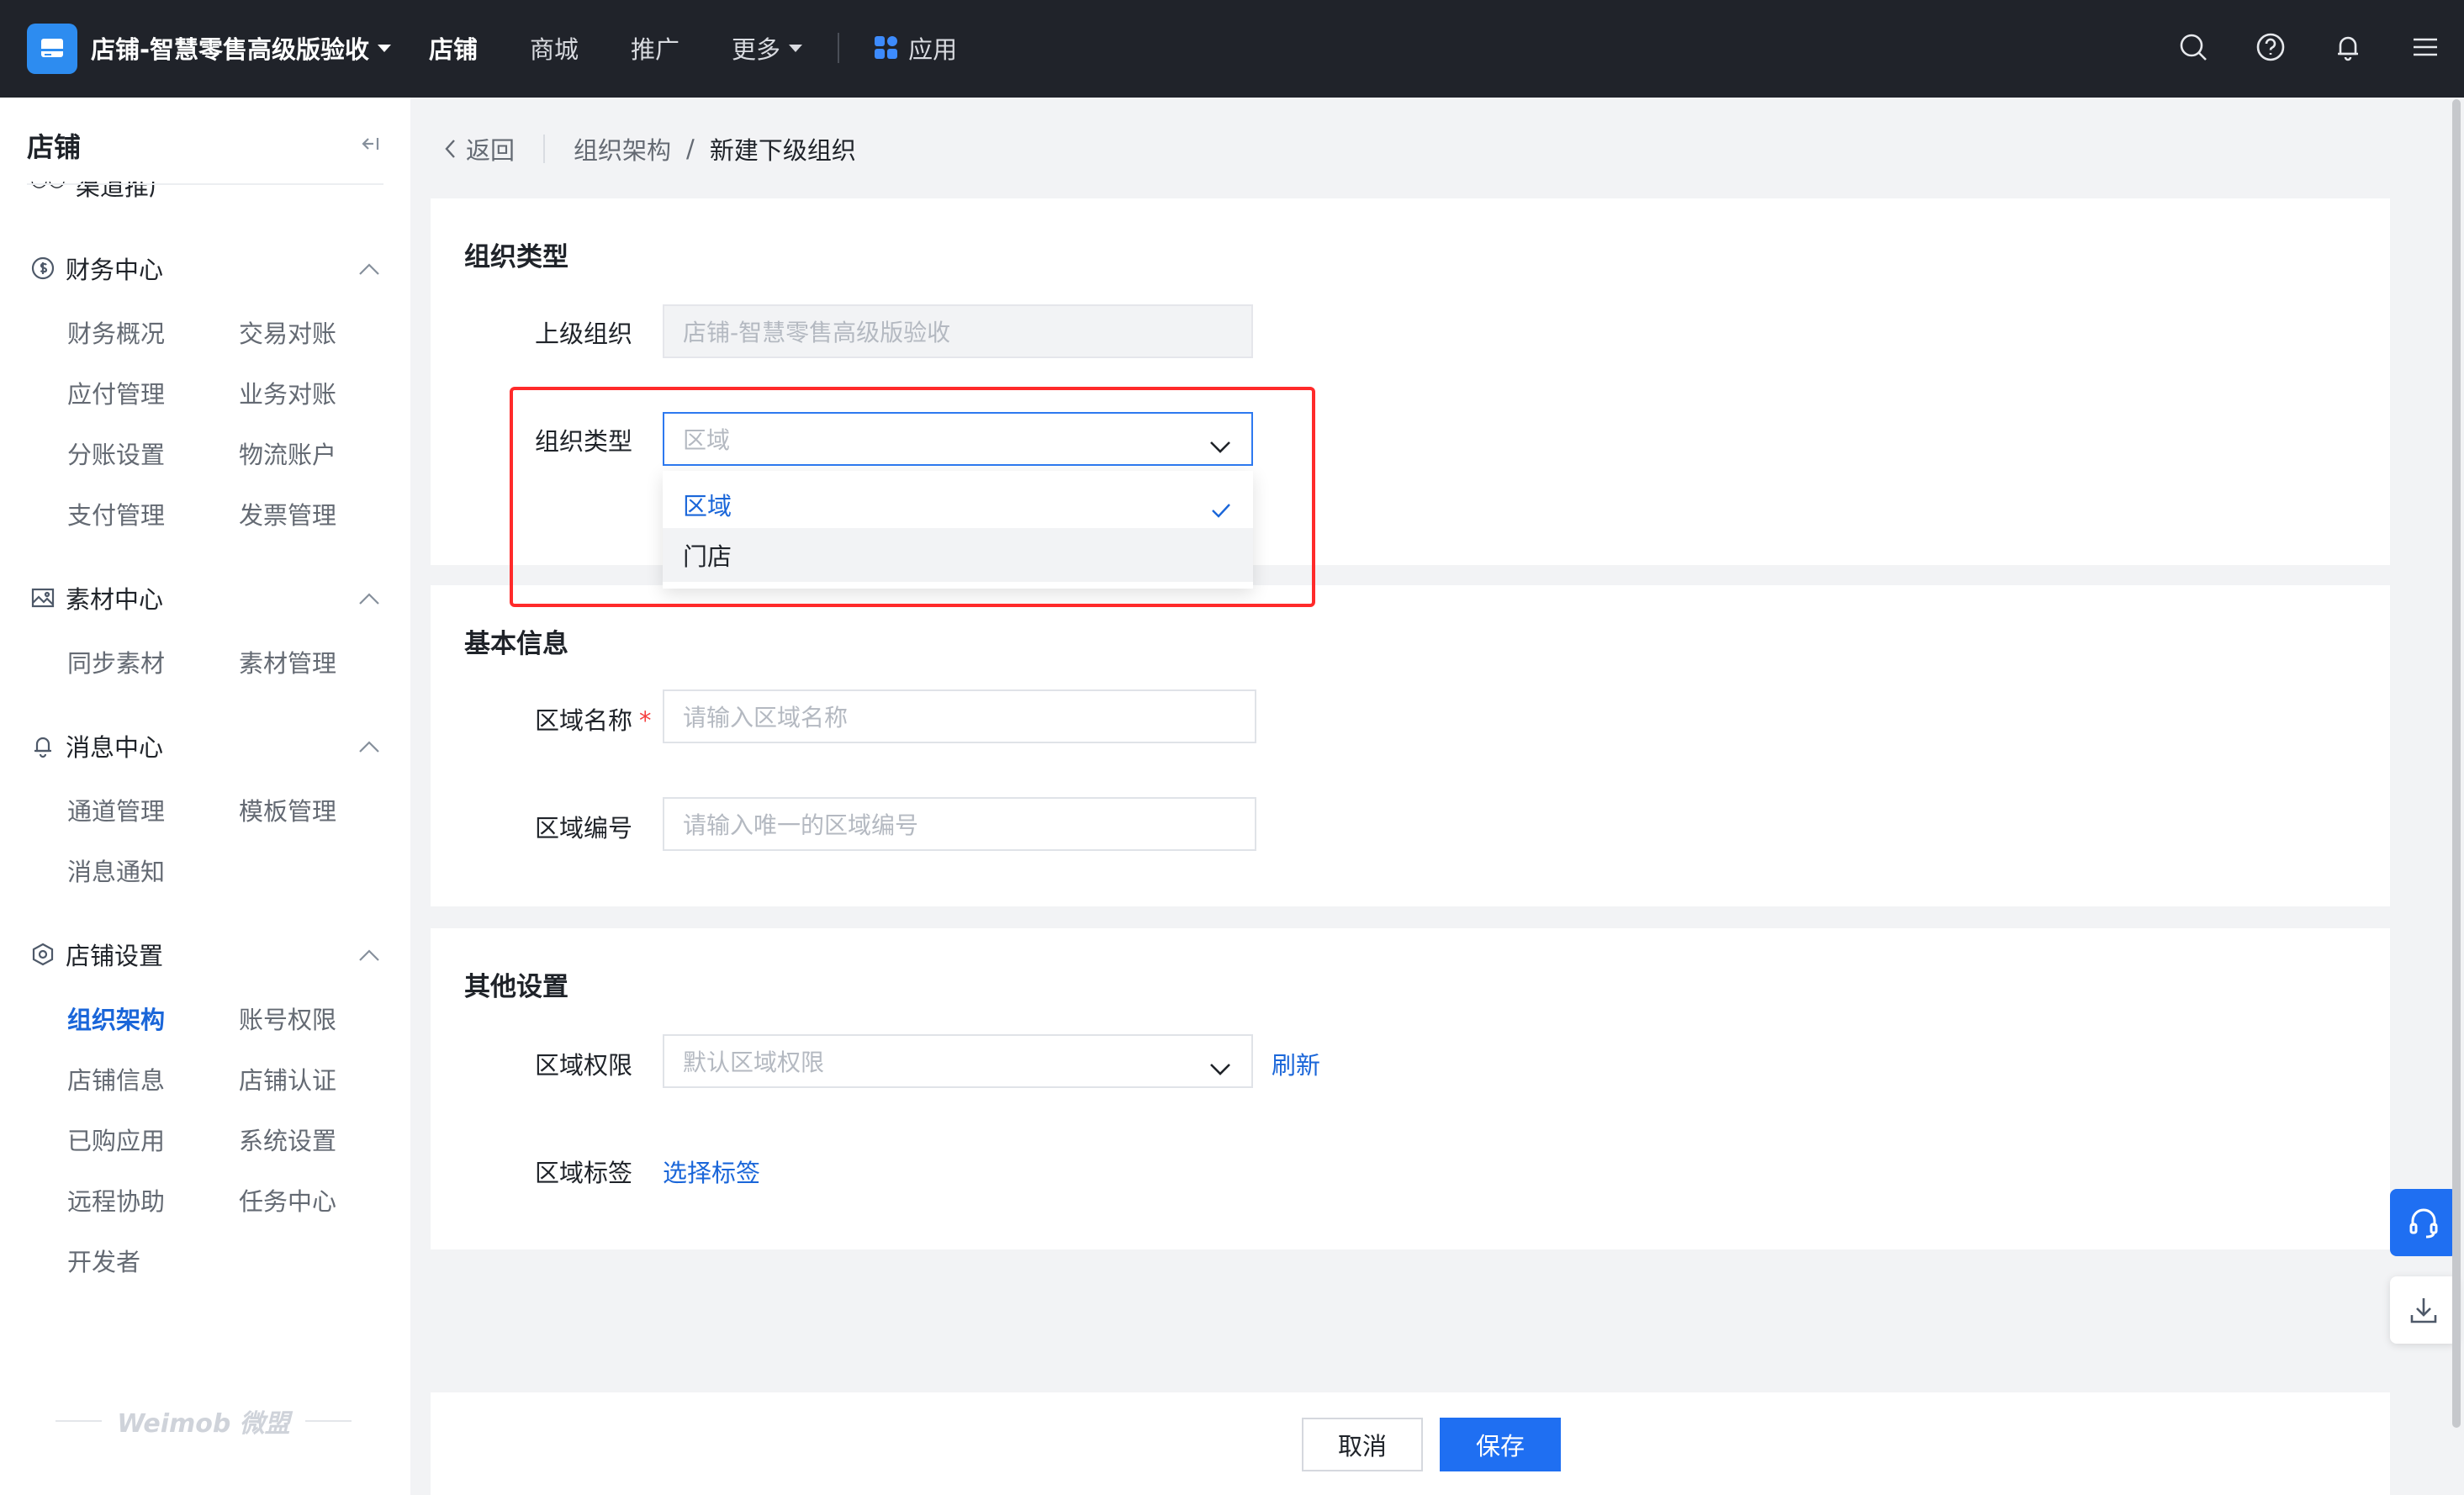  I want to click on nav-item-promotion: 推广, so click(655, 48).